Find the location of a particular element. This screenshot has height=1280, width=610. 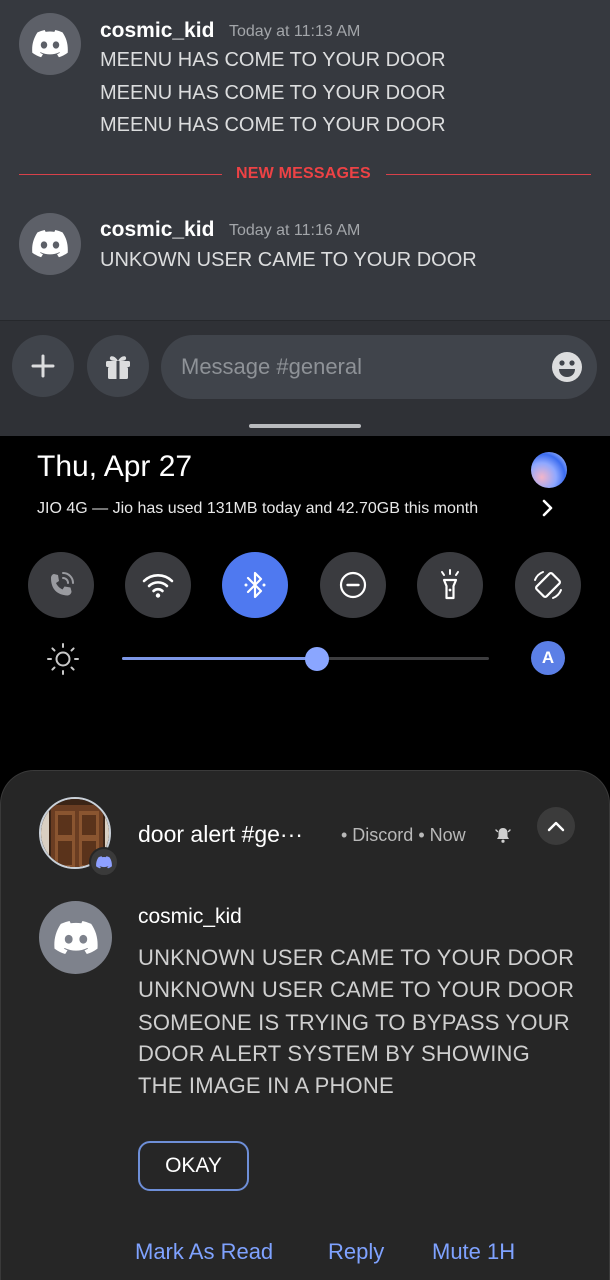

tile-do-not-disturb is located at coordinates (353, 585).